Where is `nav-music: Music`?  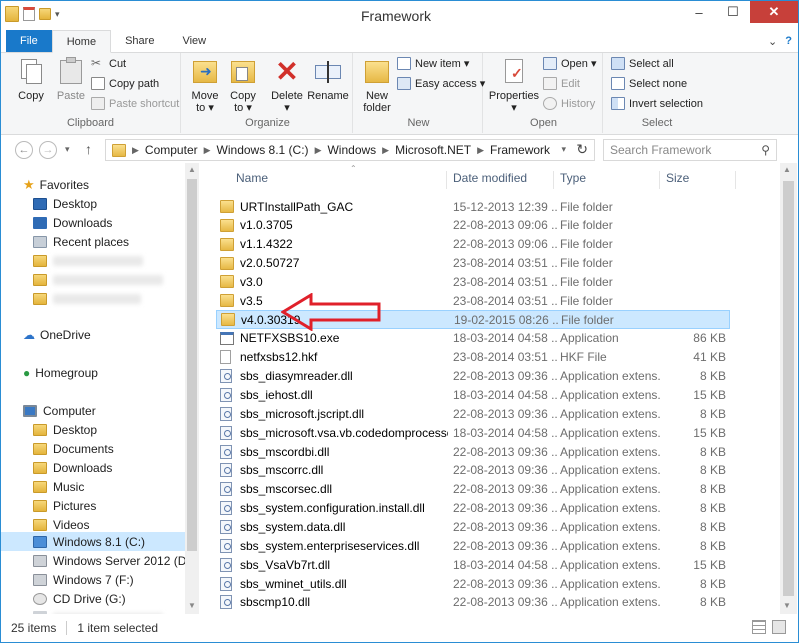 nav-music: Music is located at coordinates (115, 486).